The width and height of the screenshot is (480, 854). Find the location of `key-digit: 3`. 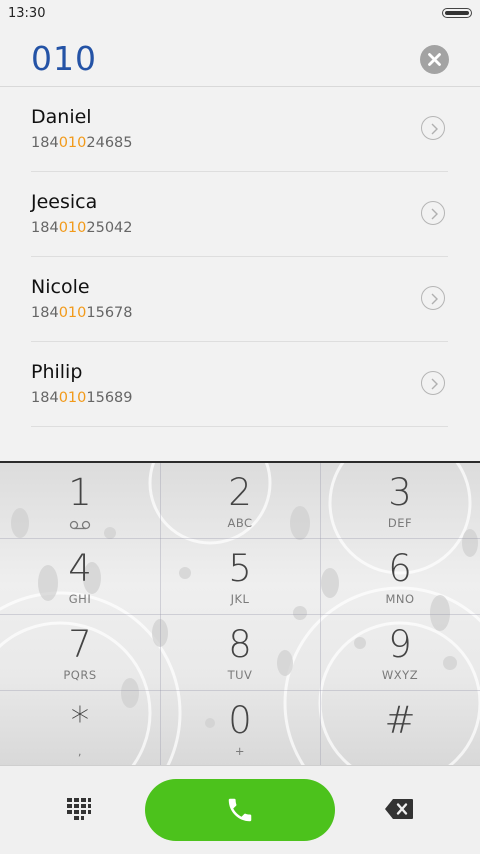

key-digit: 3 is located at coordinates (400, 492).